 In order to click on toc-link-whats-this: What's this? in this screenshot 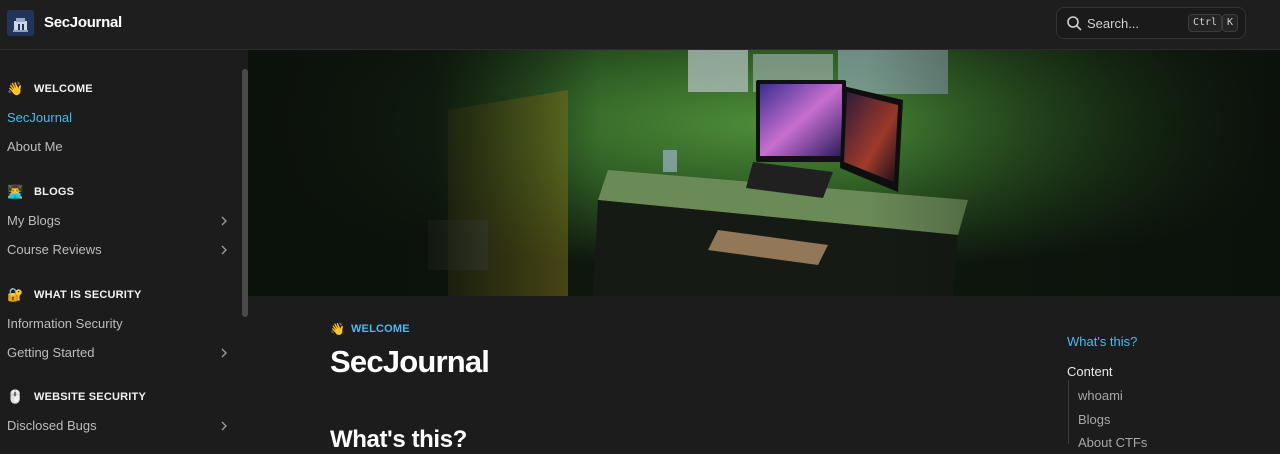, I will do `click(1102, 341)`.